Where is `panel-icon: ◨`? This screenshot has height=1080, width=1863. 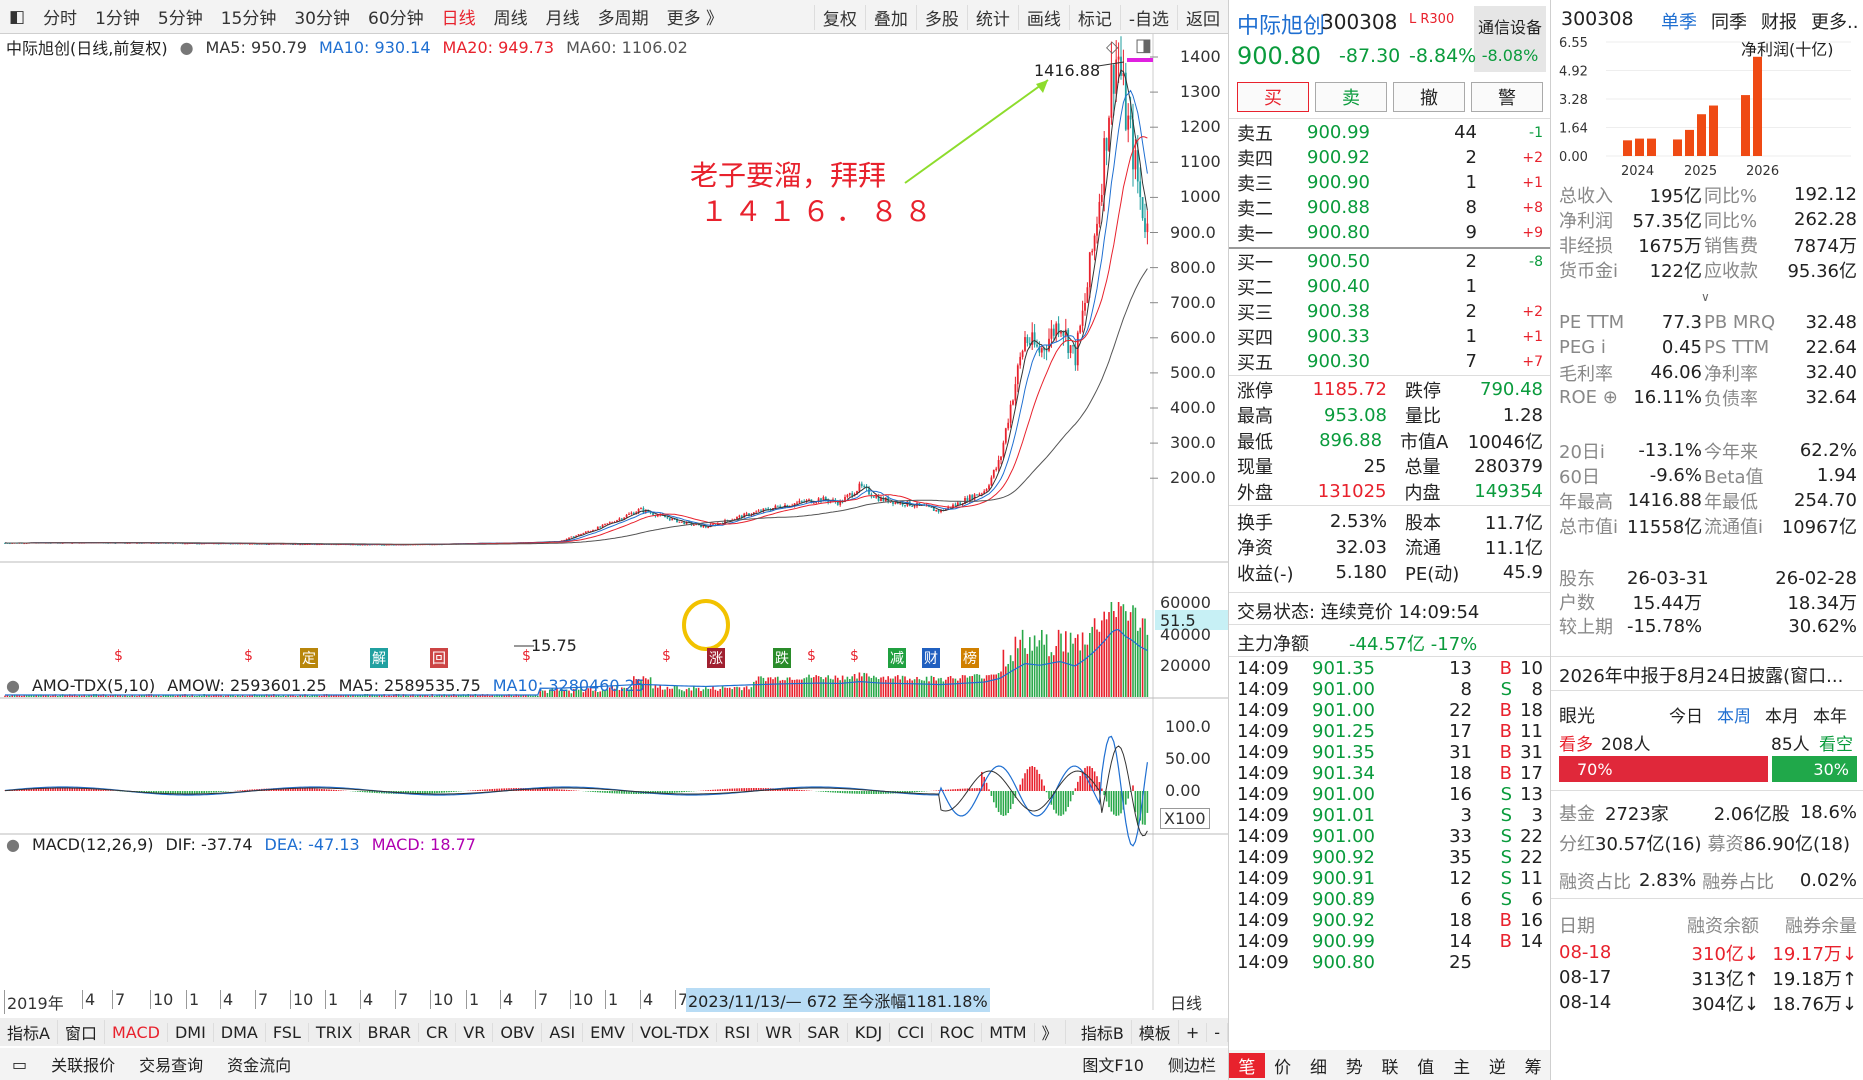
panel-icon: ◨ is located at coordinates (1143, 45).